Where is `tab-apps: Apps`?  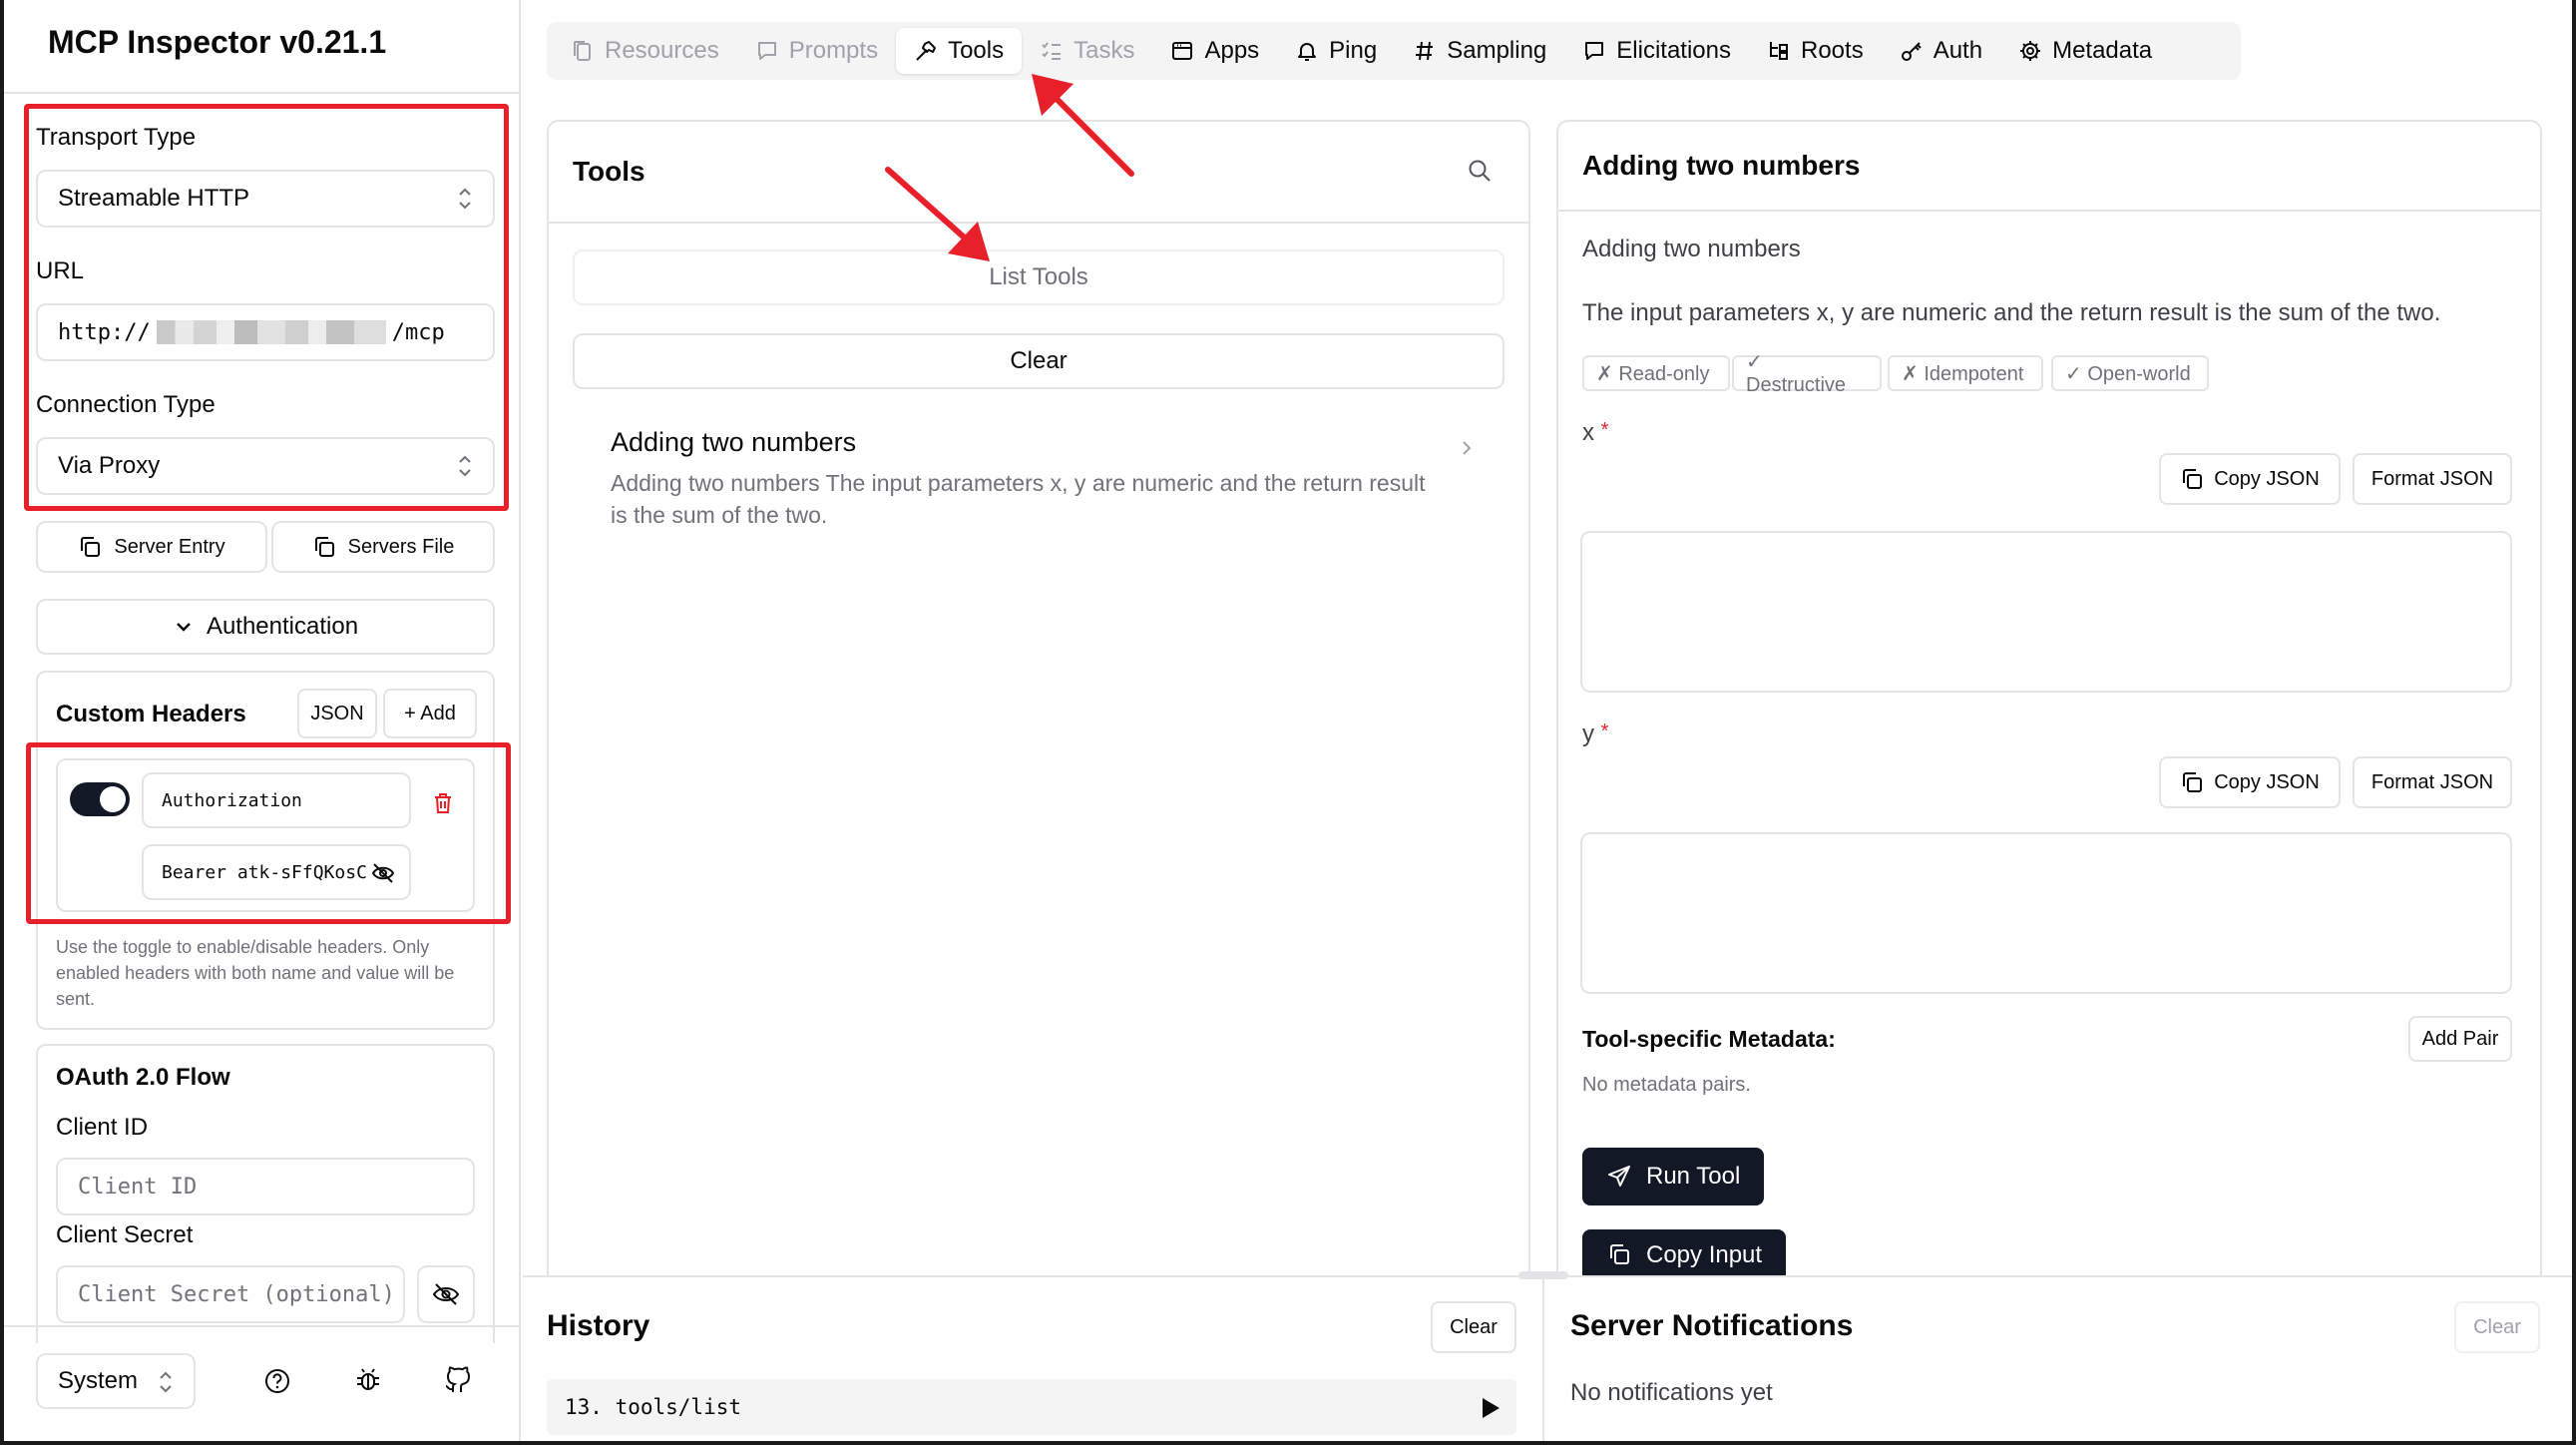
tab-apps: Apps is located at coordinates (1214, 51).